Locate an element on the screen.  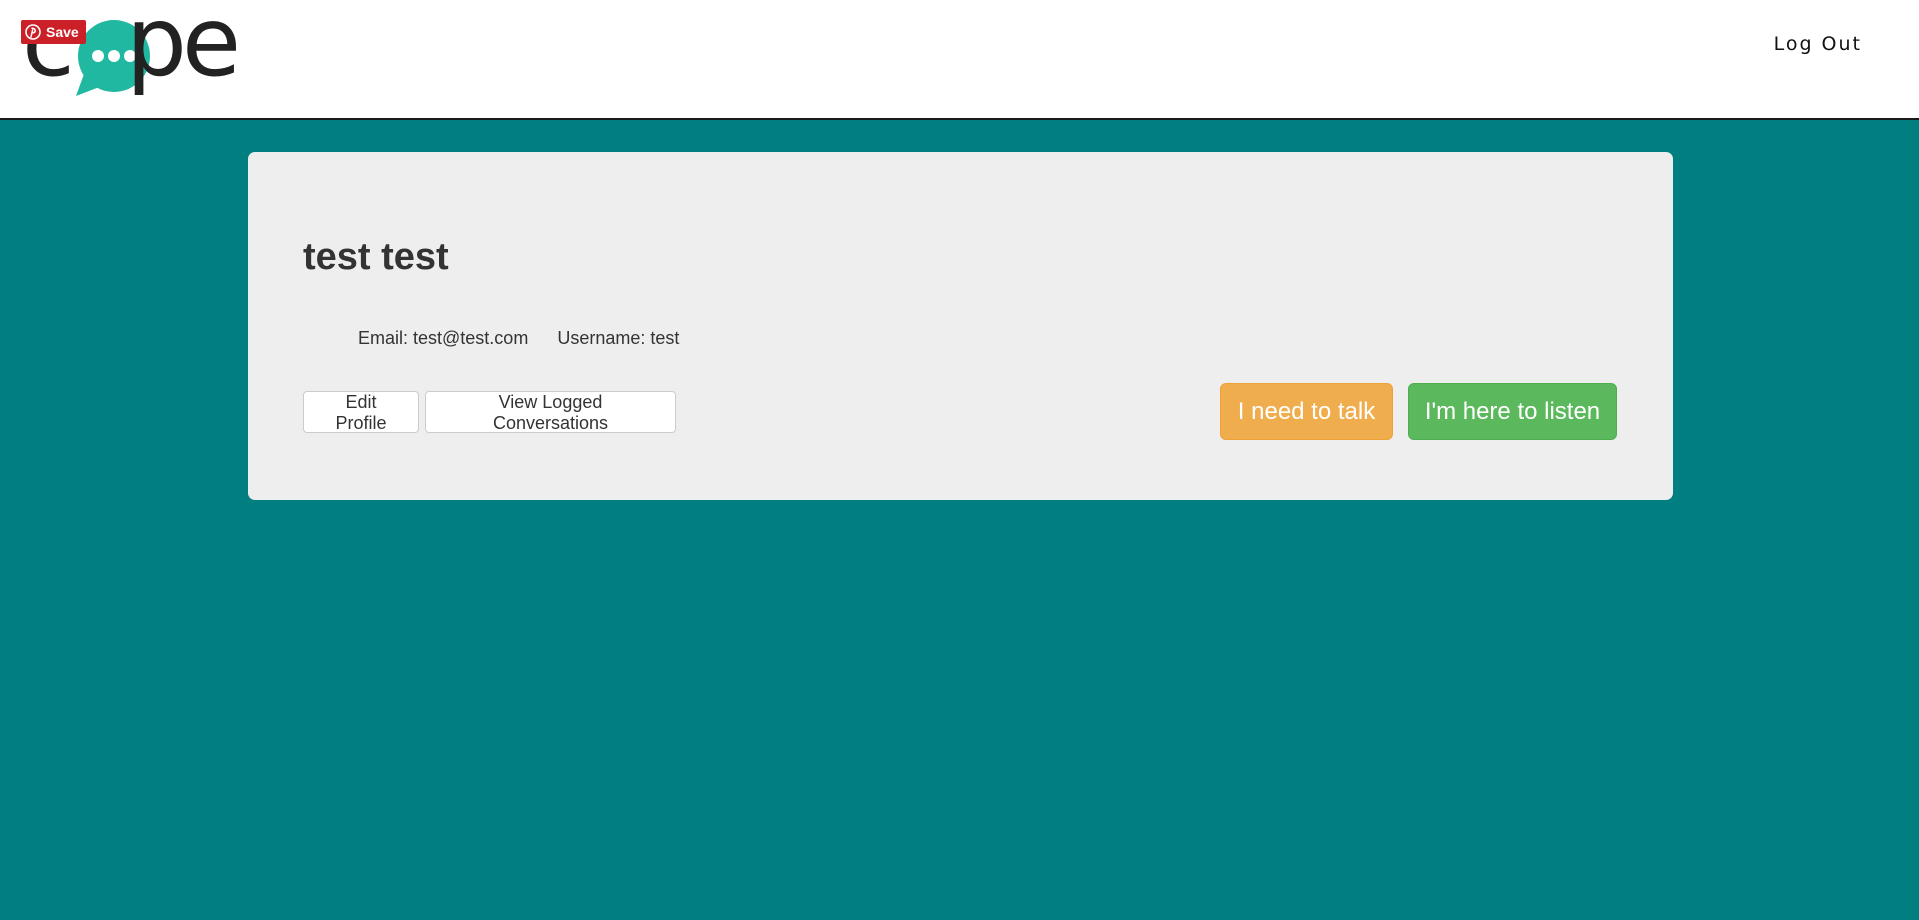
profile-email: Email: test@test.com is located at coordinates (443, 338).